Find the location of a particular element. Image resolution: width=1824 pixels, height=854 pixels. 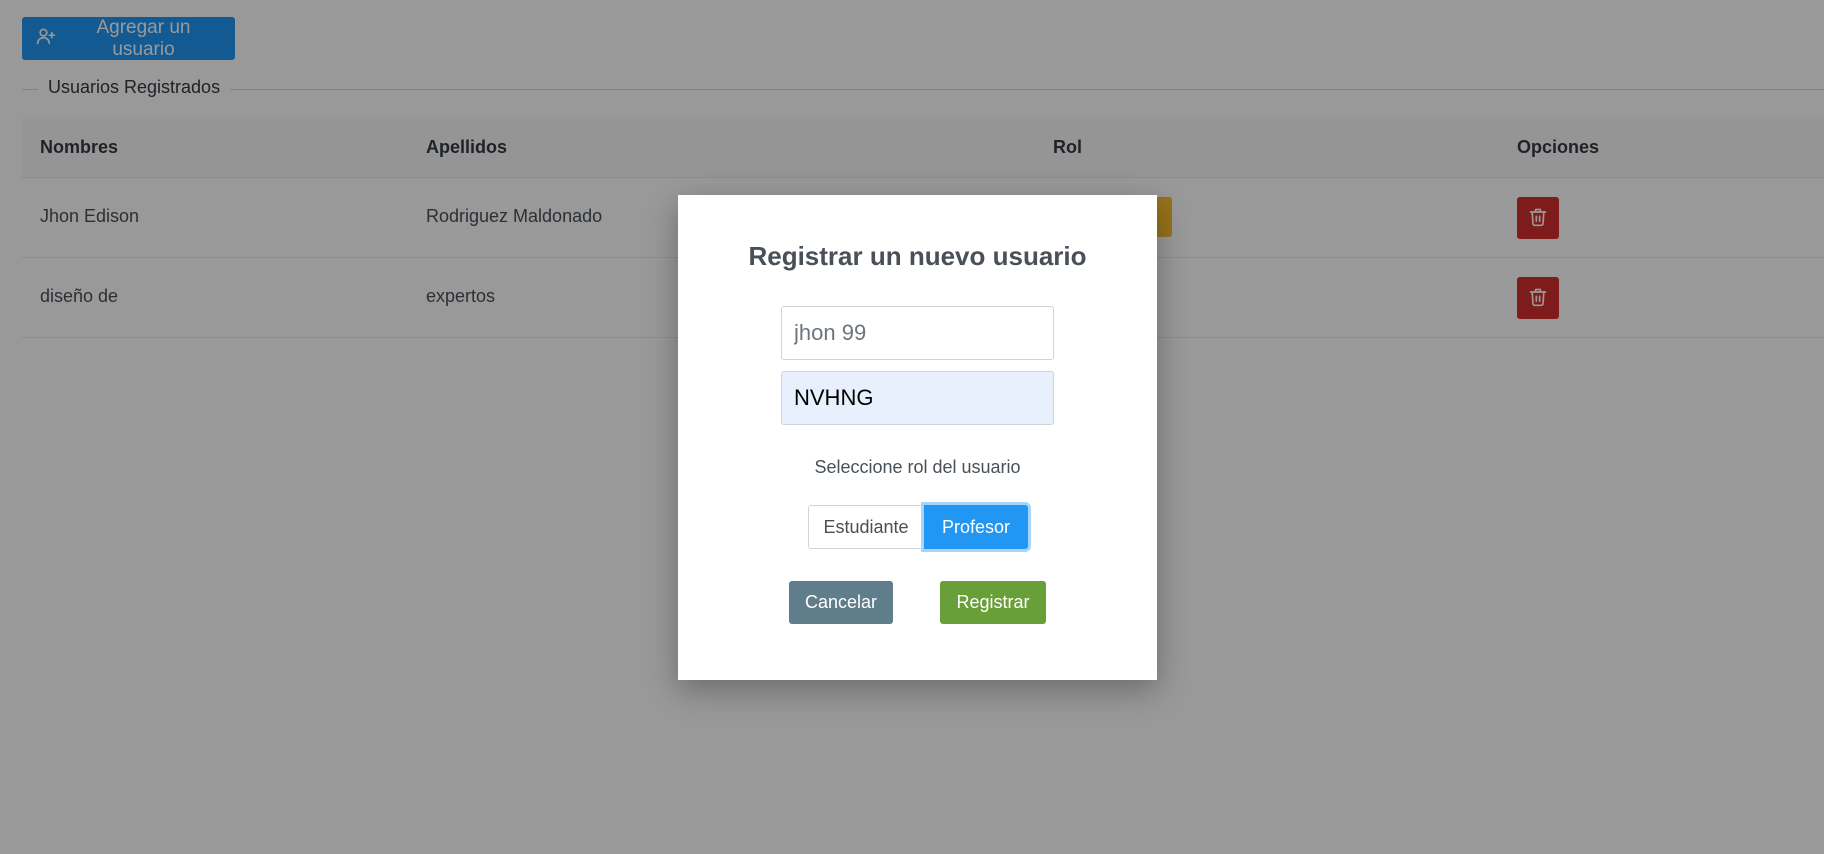

role-option-profesor: Profesor is located at coordinates (976, 527).